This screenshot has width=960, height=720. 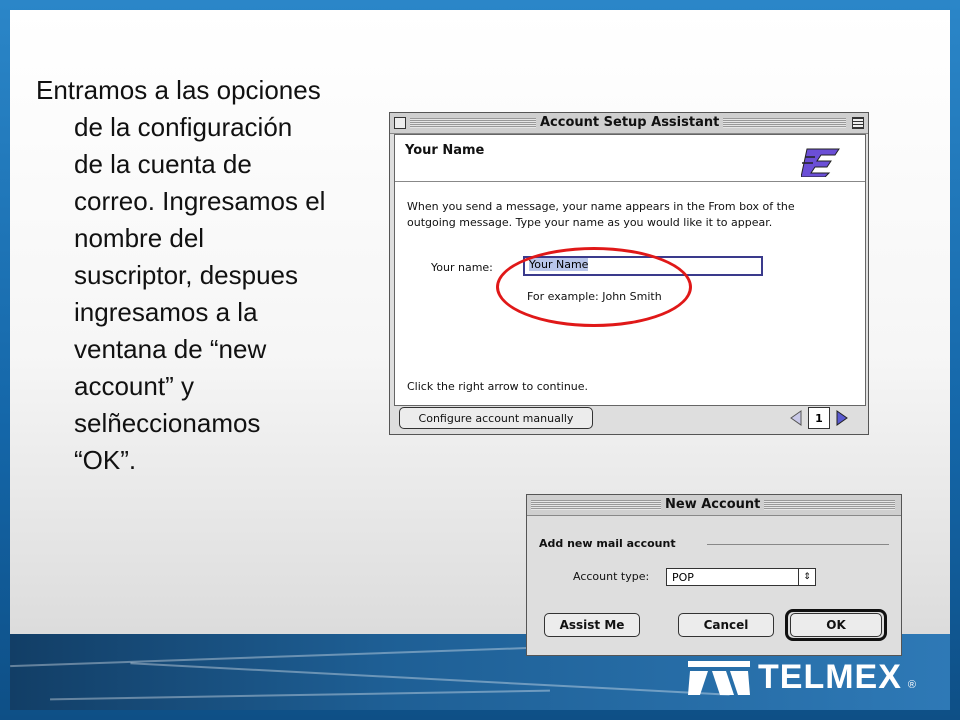 I want to click on outlook-express-logo-icon, so click(x=820, y=162).